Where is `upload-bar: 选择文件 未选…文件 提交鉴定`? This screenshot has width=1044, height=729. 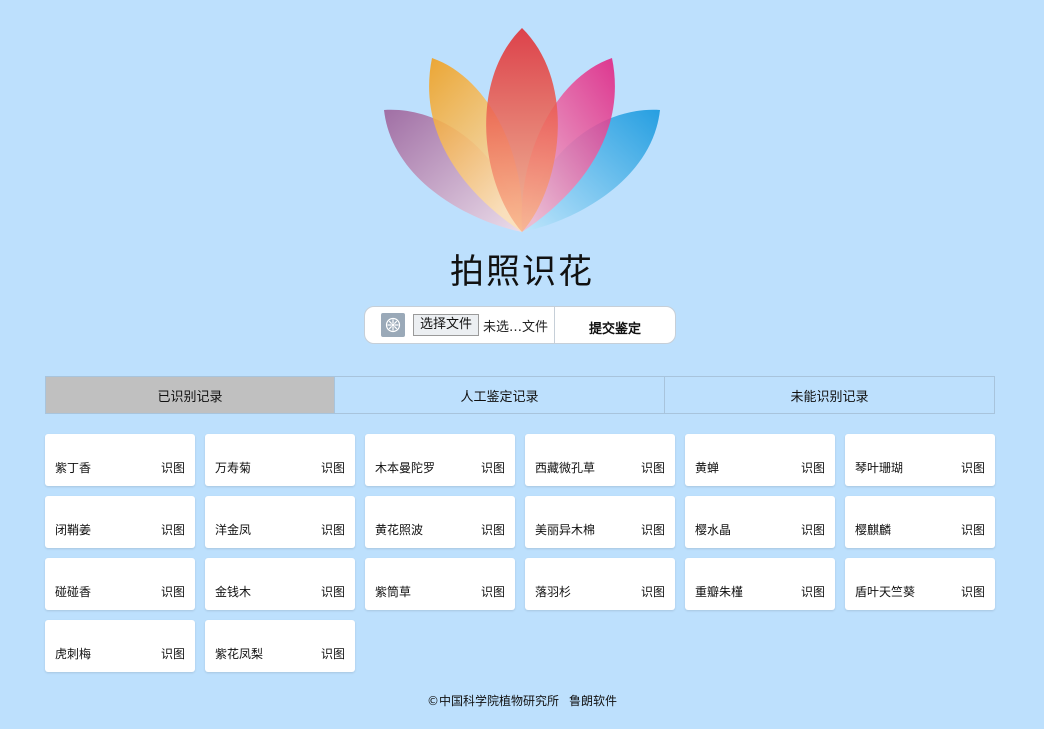
upload-bar: 选择文件 未选…文件 提交鉴定 is located at coordinates (520, 325).